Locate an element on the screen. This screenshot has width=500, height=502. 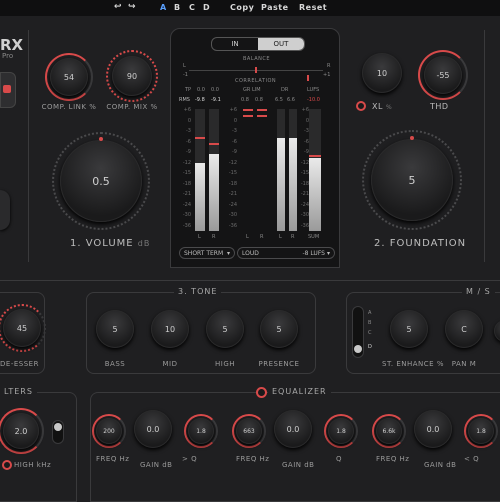
eq1-q-knob: 1.8 is located at coordinates (201, 431).